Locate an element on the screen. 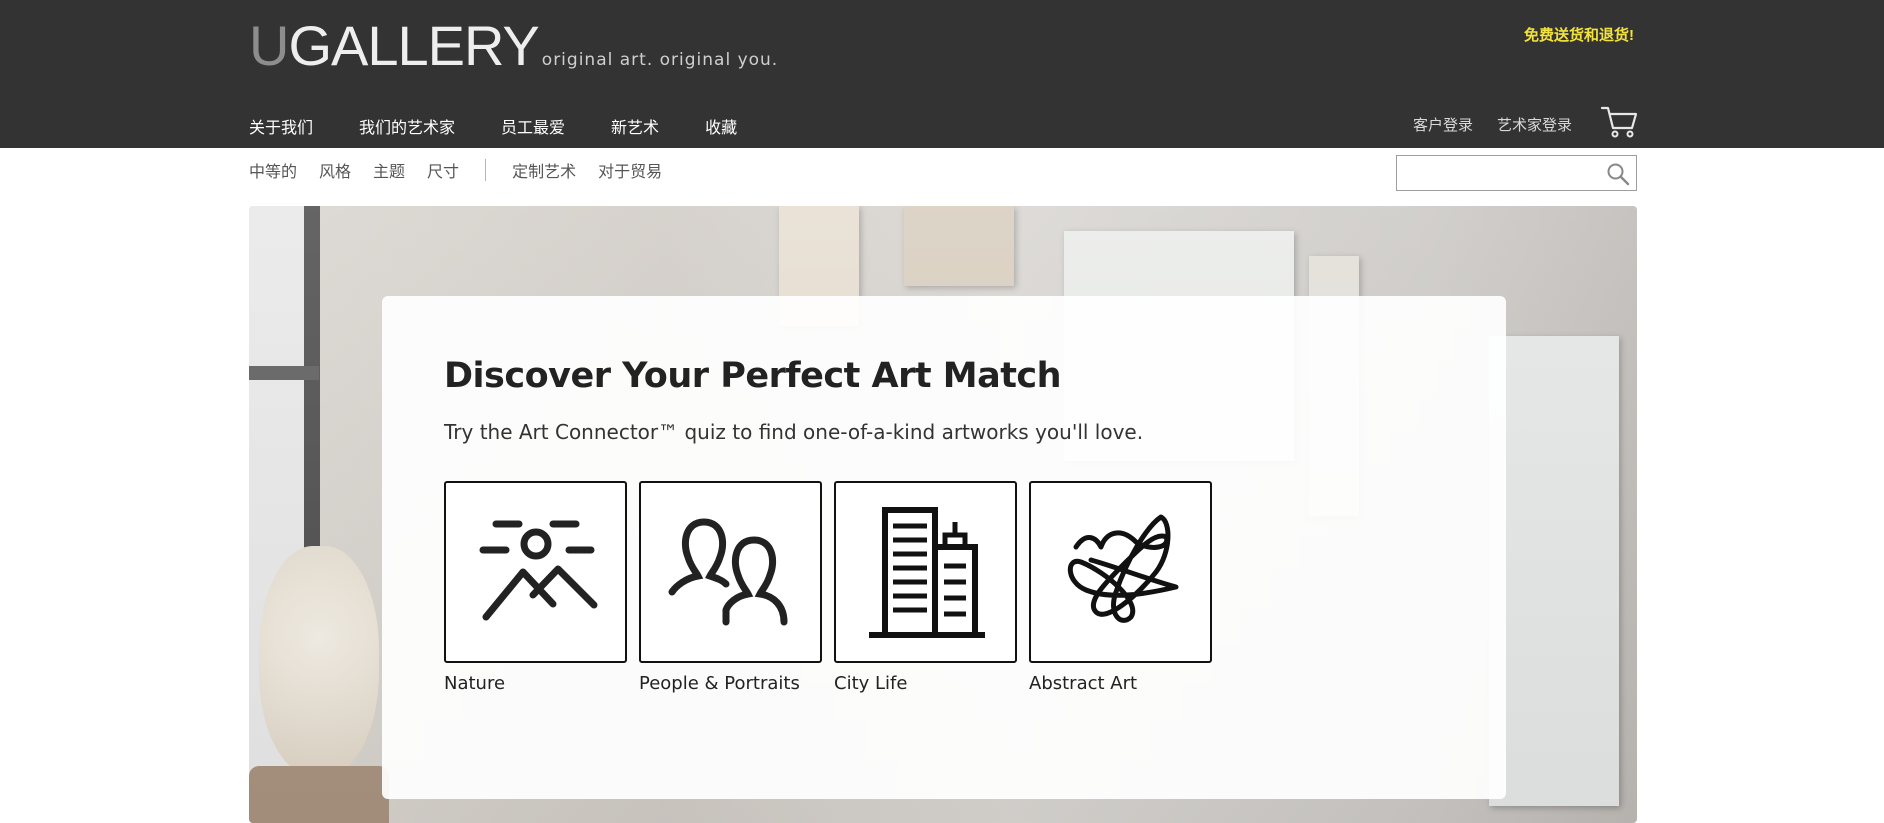 This screenshot has width=1884, height=823. sub-nav: 中等的 风格 主题 尺寸 定制艺术 对于贸易 is located at coordinates (466, 170).